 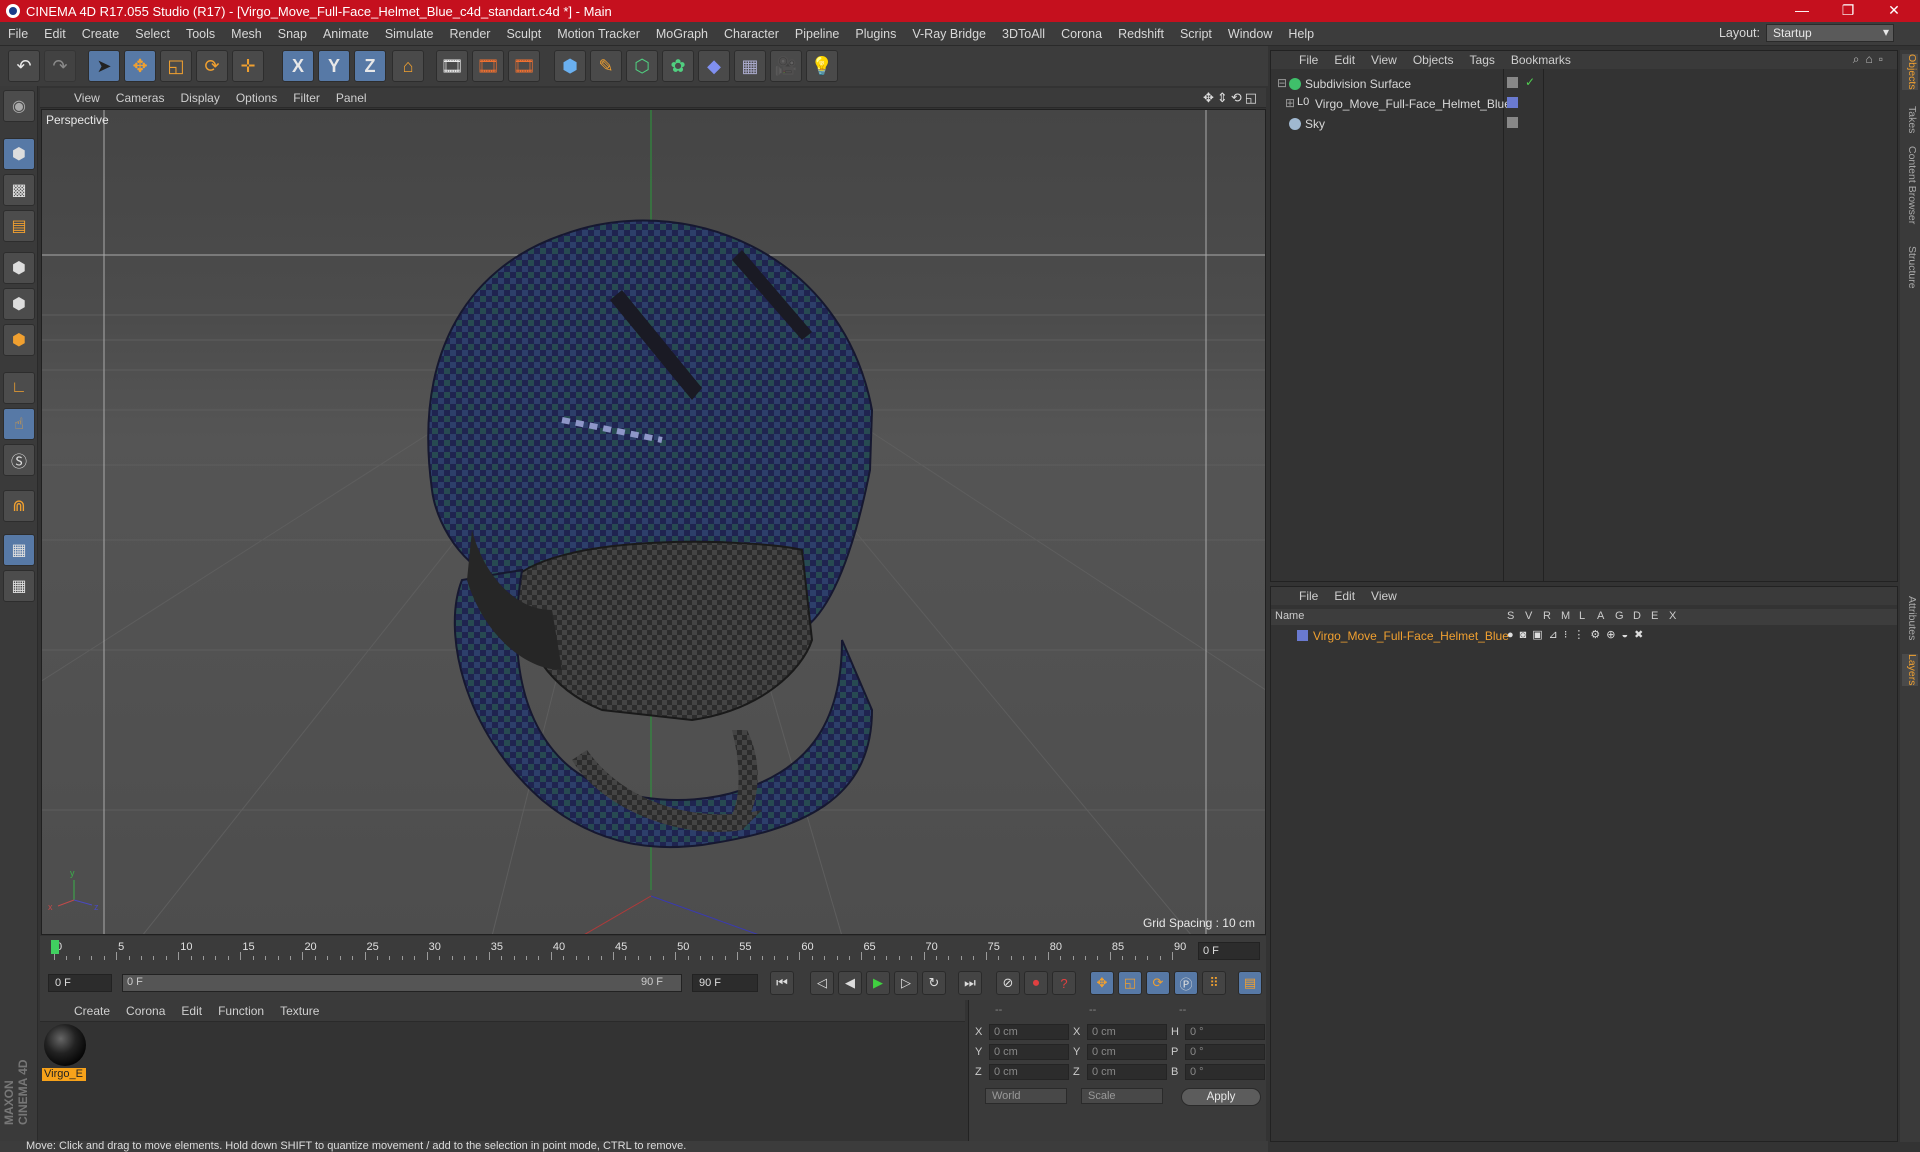 I want to click on maximize-button: ❐, so click(x=1848, y=11).